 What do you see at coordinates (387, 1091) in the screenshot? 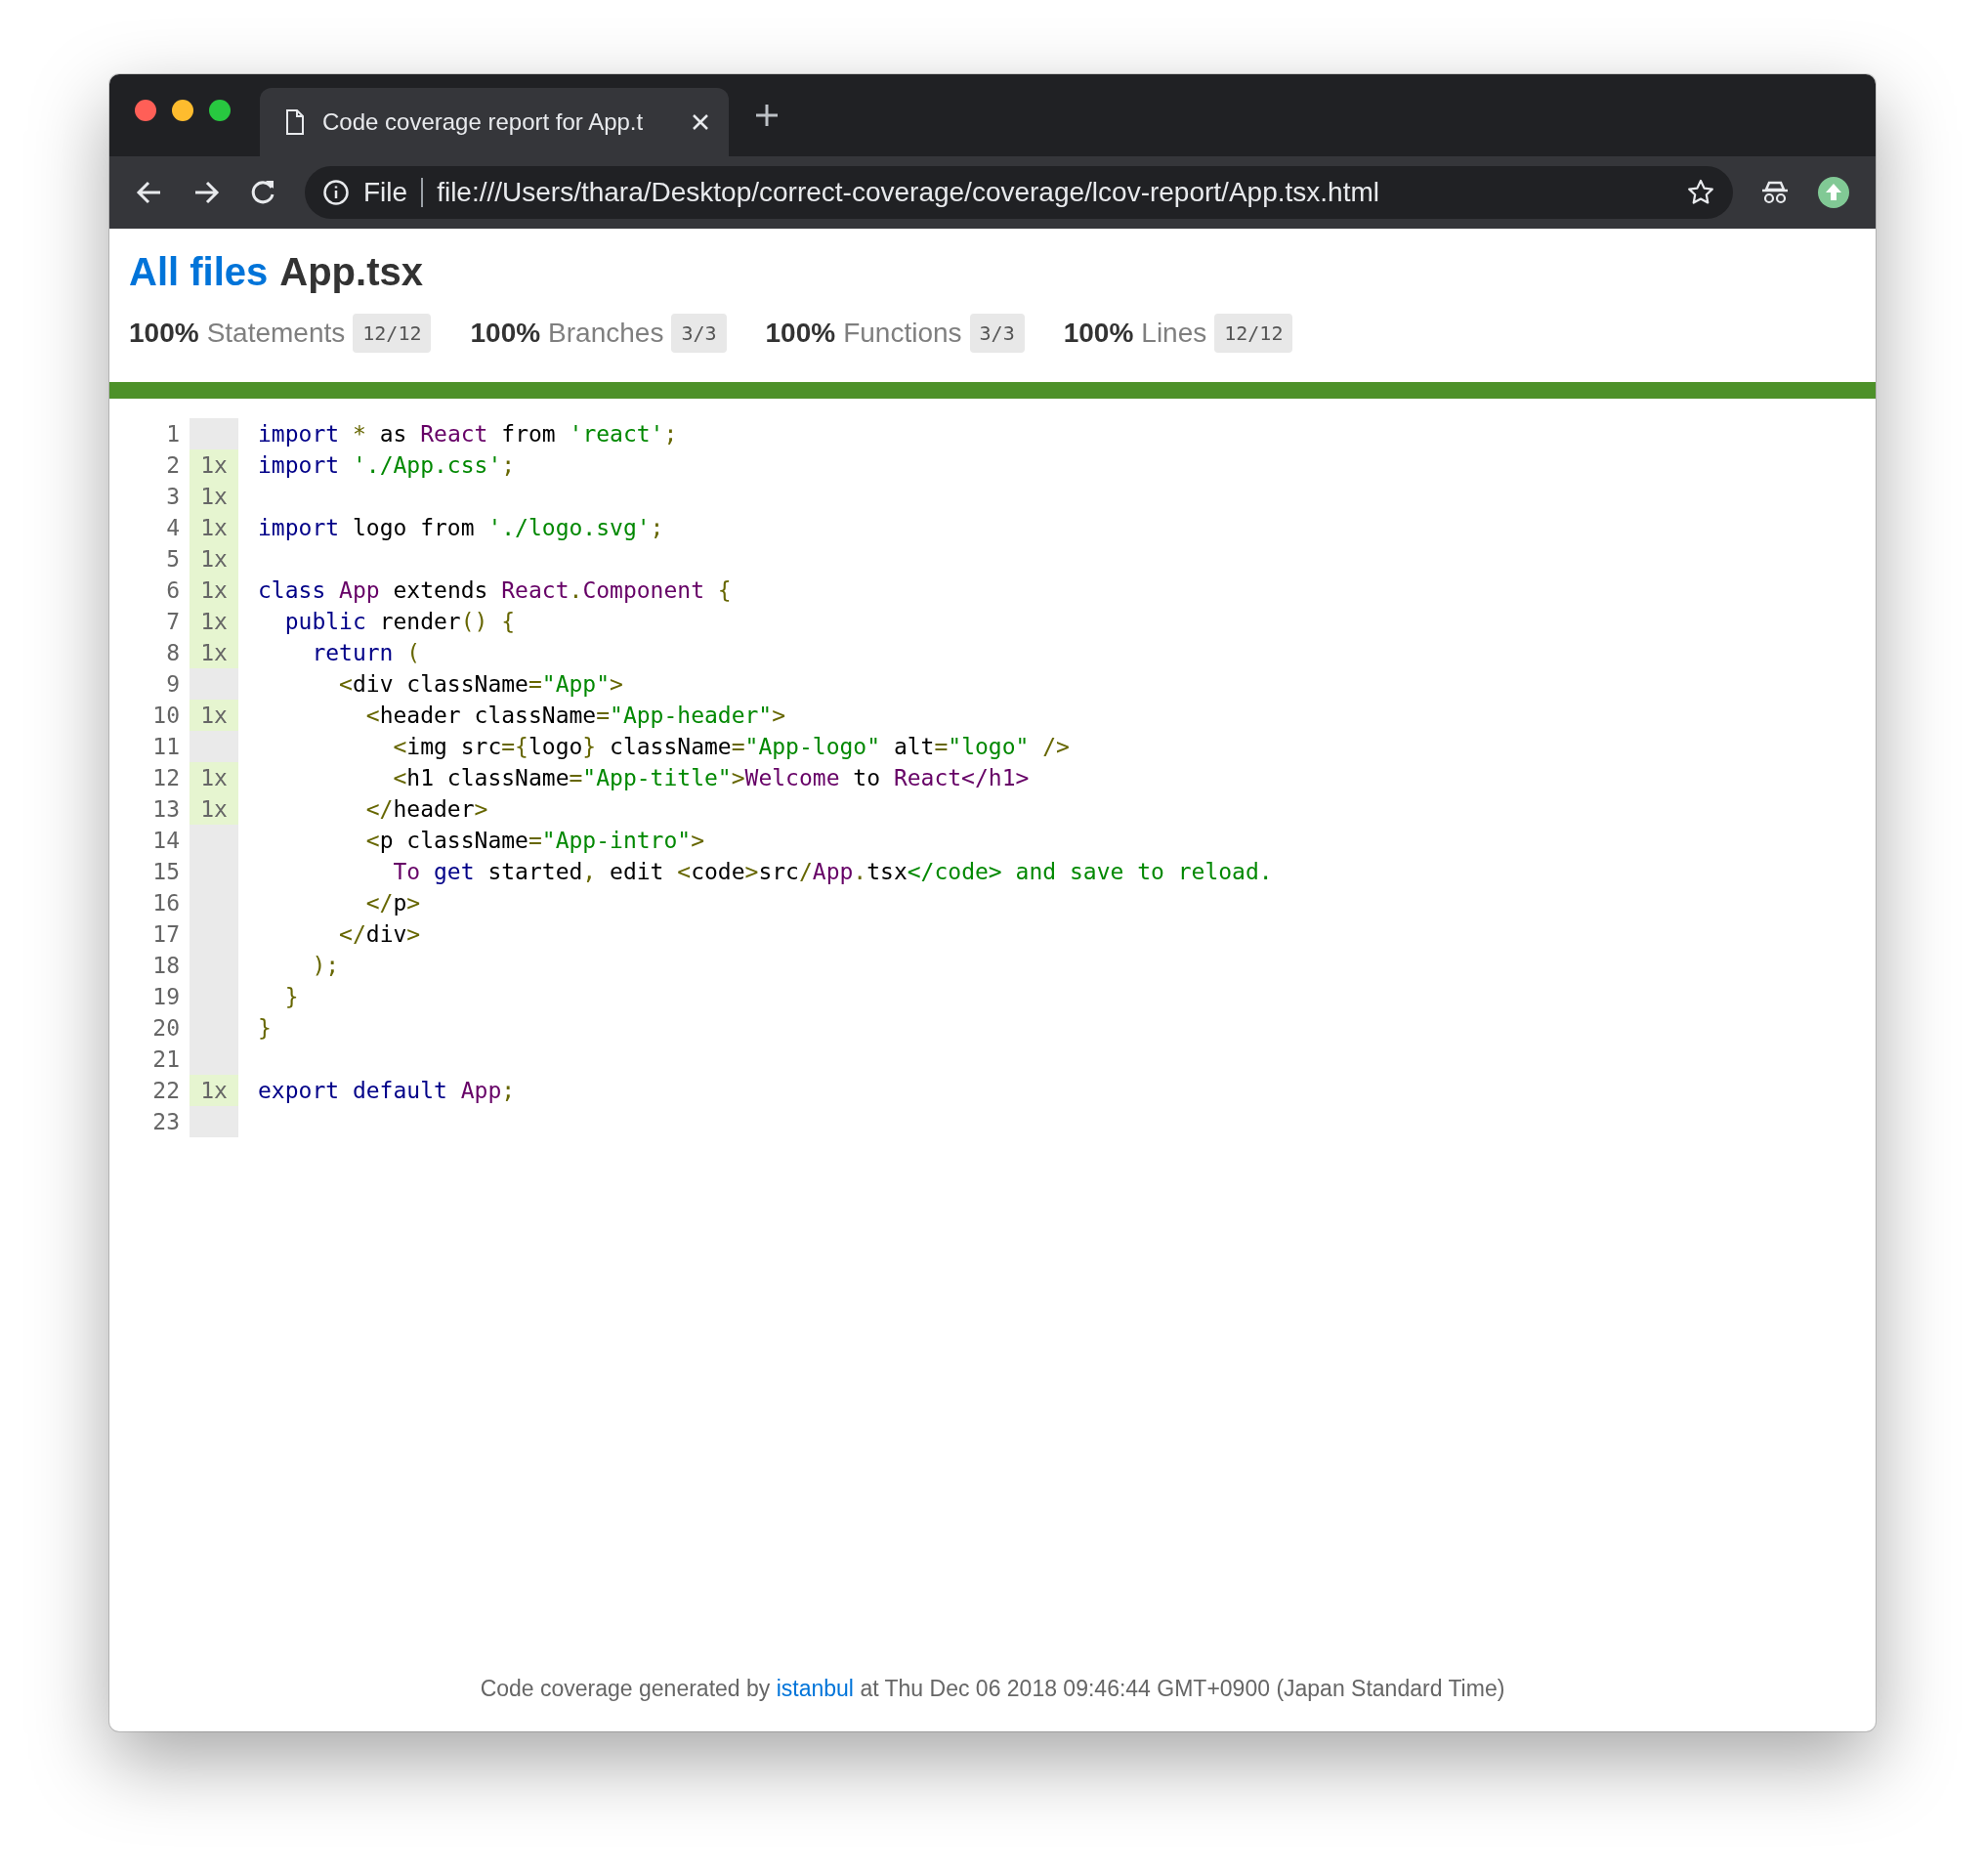
I see `code-line: export default App;` at bounding box center [387, 1091].